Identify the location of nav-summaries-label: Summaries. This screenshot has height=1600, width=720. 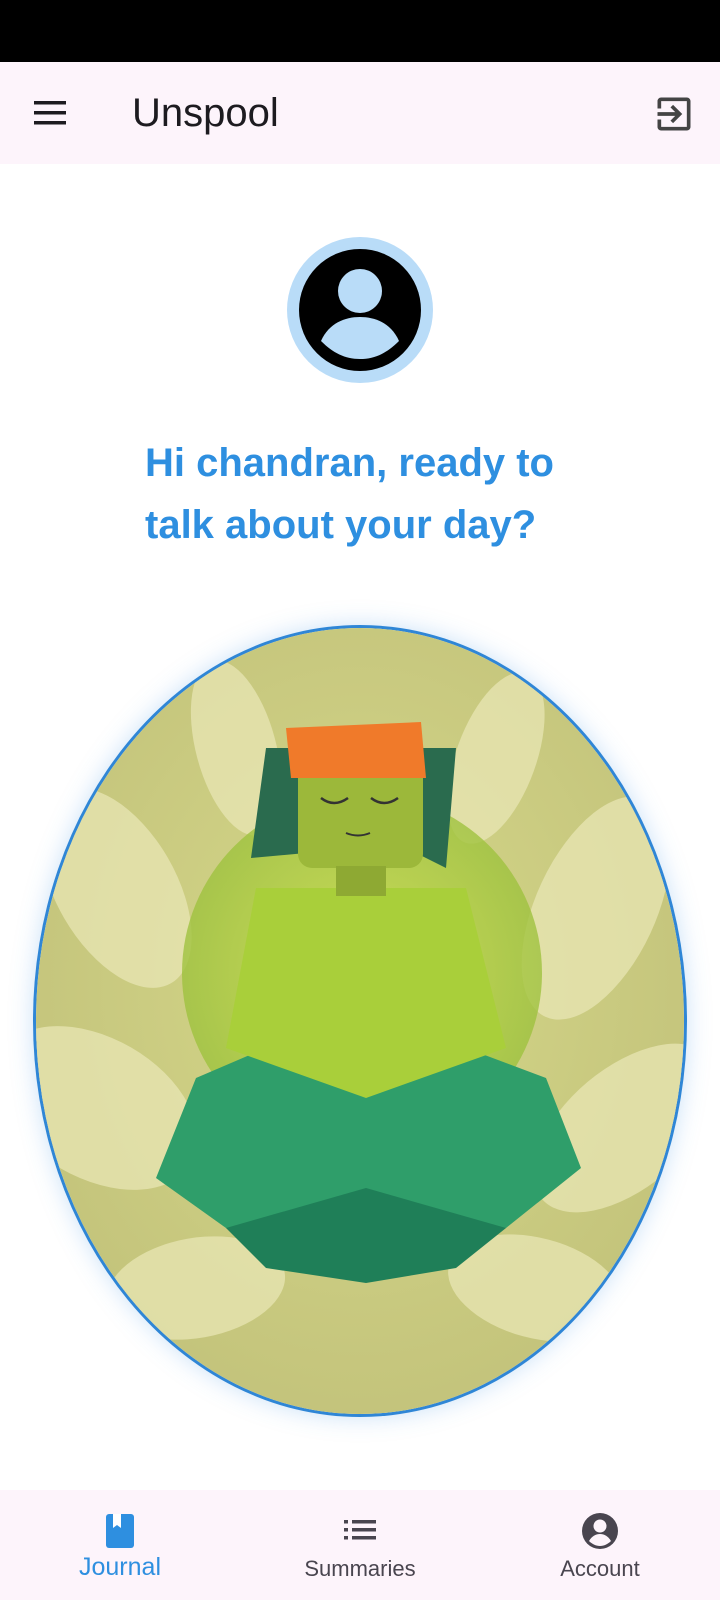
(360, 1568).